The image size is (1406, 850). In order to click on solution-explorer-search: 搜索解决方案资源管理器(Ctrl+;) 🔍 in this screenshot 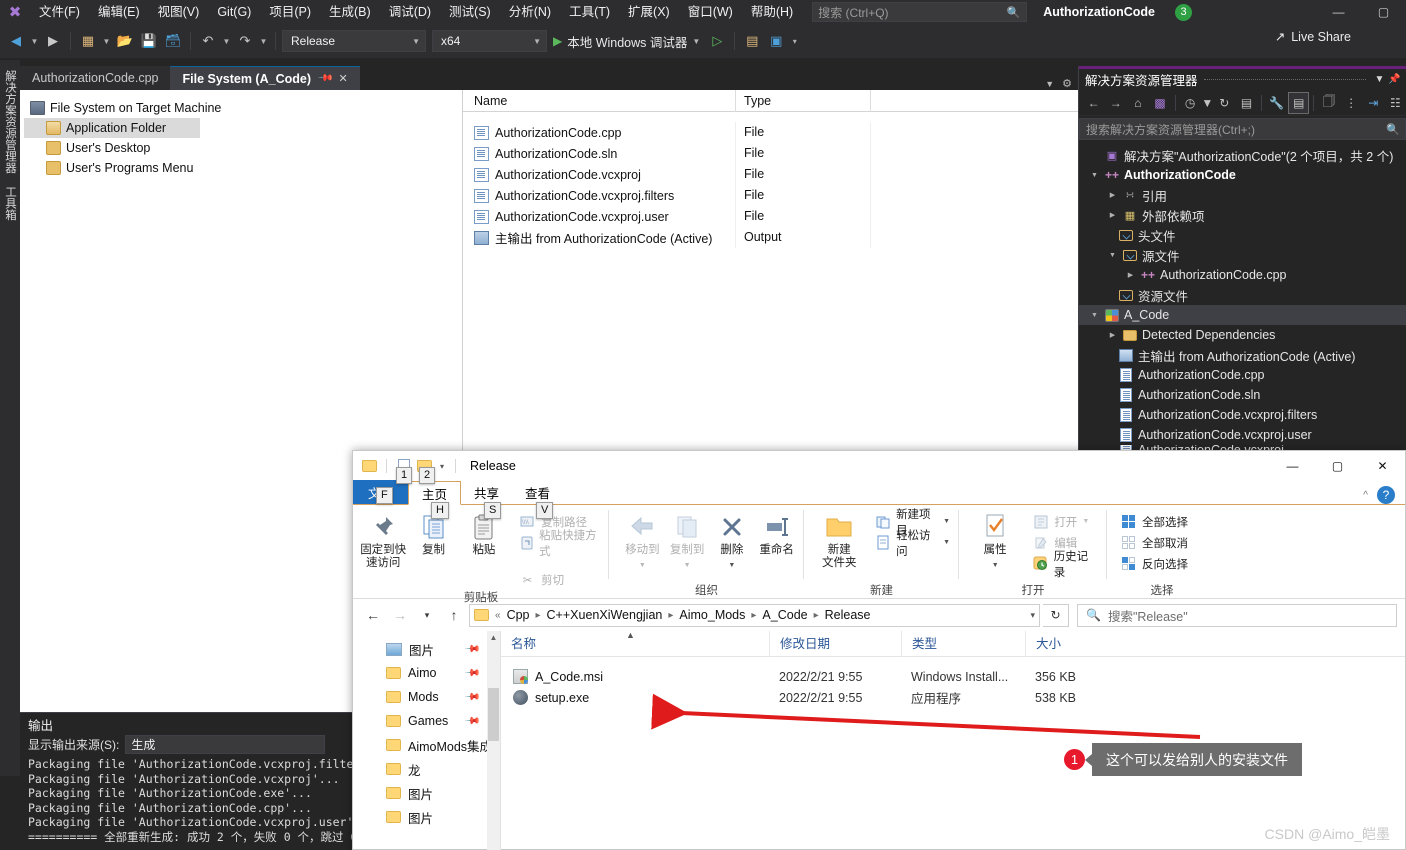, I will do `click(1242, 129)`.